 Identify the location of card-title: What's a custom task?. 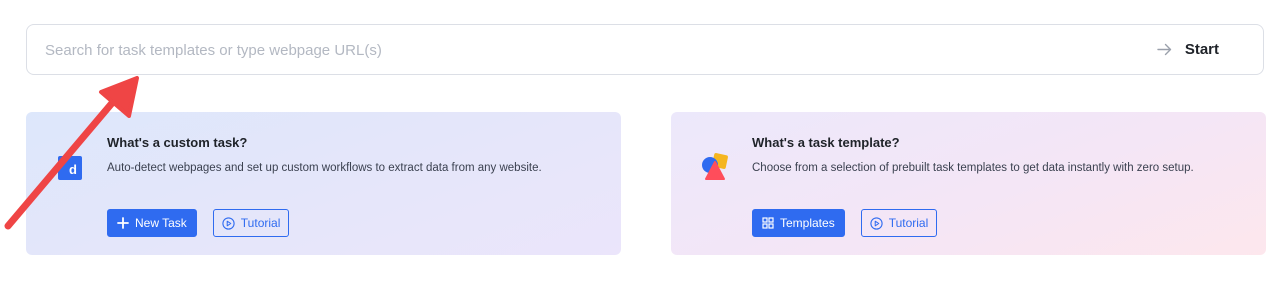
(177, 142).